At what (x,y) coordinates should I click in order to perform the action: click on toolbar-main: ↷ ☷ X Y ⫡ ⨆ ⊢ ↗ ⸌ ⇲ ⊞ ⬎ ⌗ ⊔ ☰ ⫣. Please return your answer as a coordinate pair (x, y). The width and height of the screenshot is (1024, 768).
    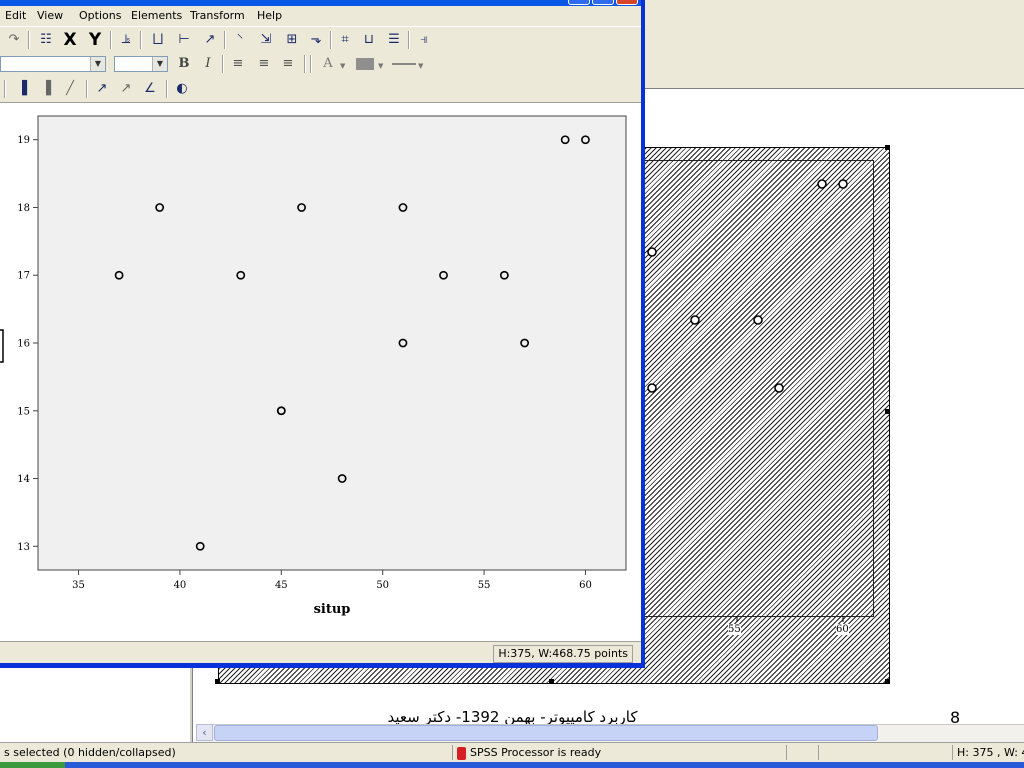
    Looking at the image, I should click on (320, 39).